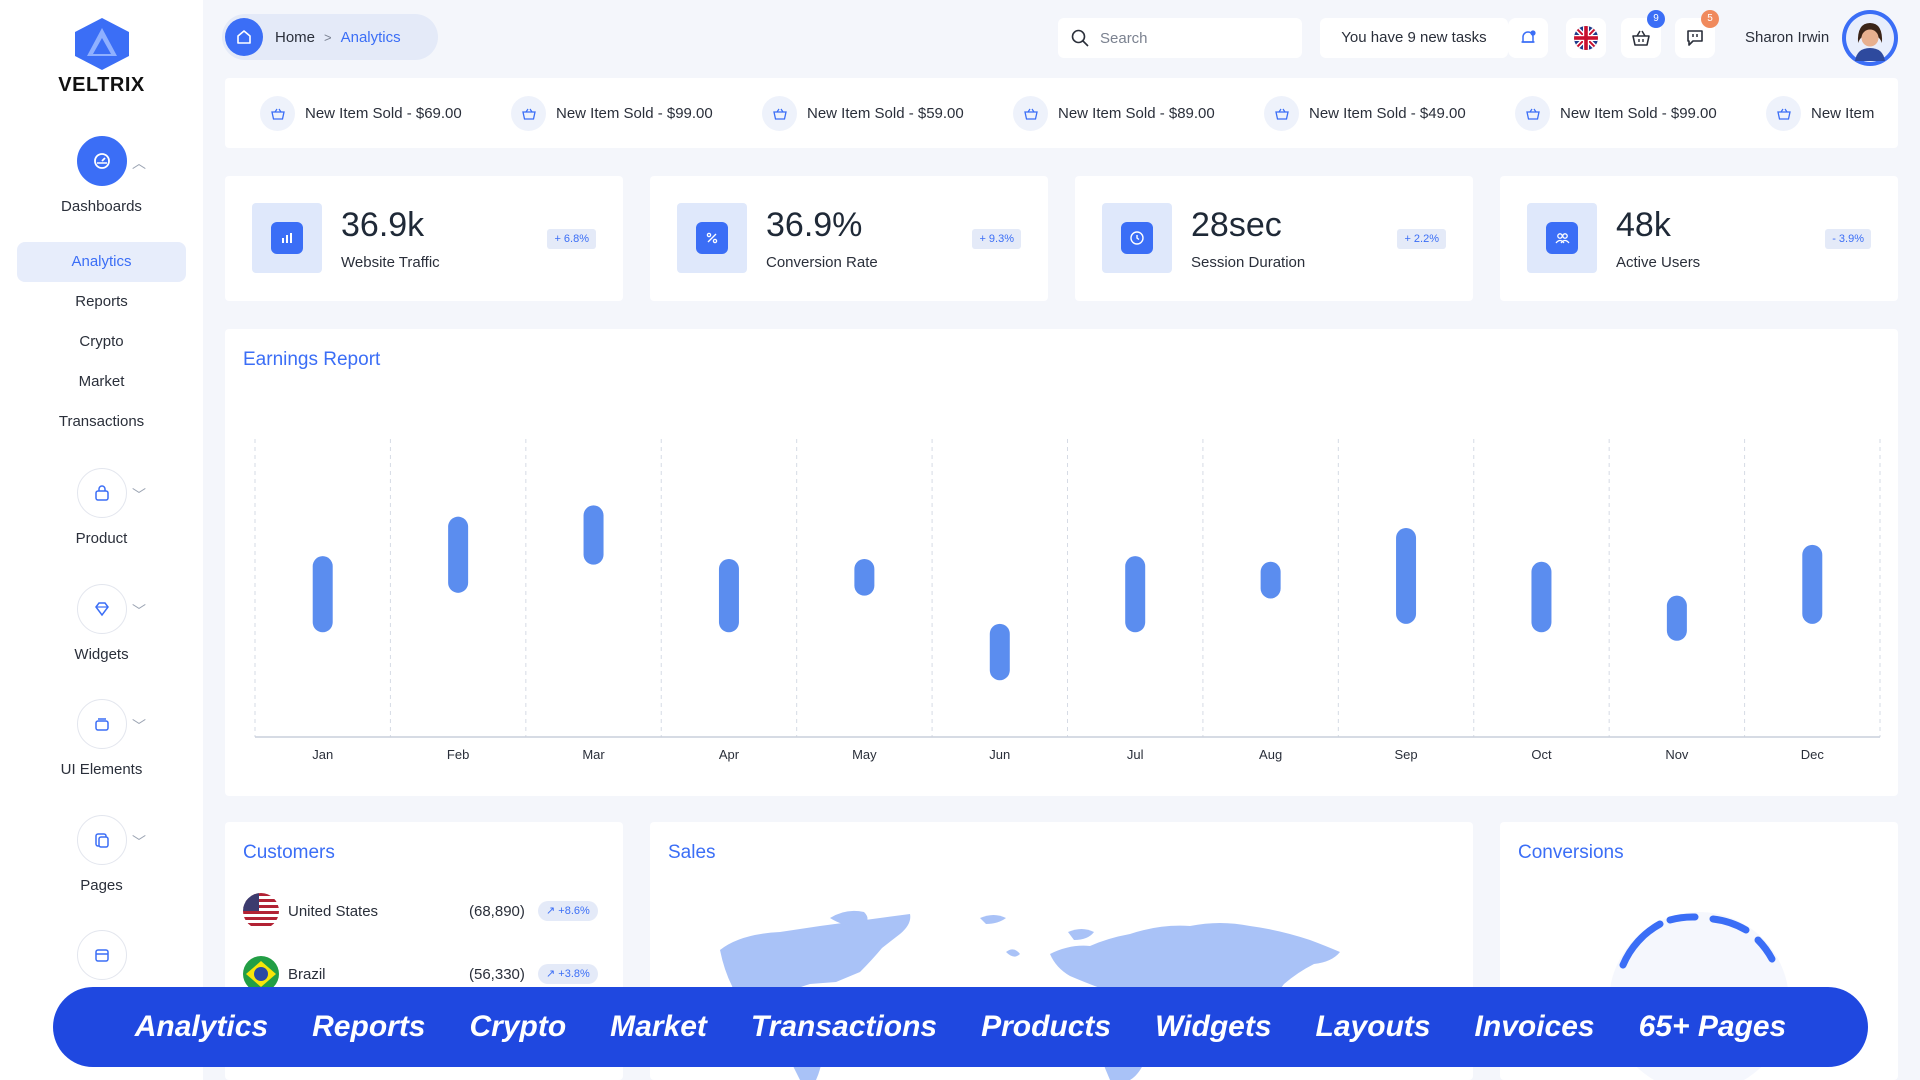 This screenshot has height=1080, width=1920. I want to click on cart-badge: 9, so click(1656, 19).